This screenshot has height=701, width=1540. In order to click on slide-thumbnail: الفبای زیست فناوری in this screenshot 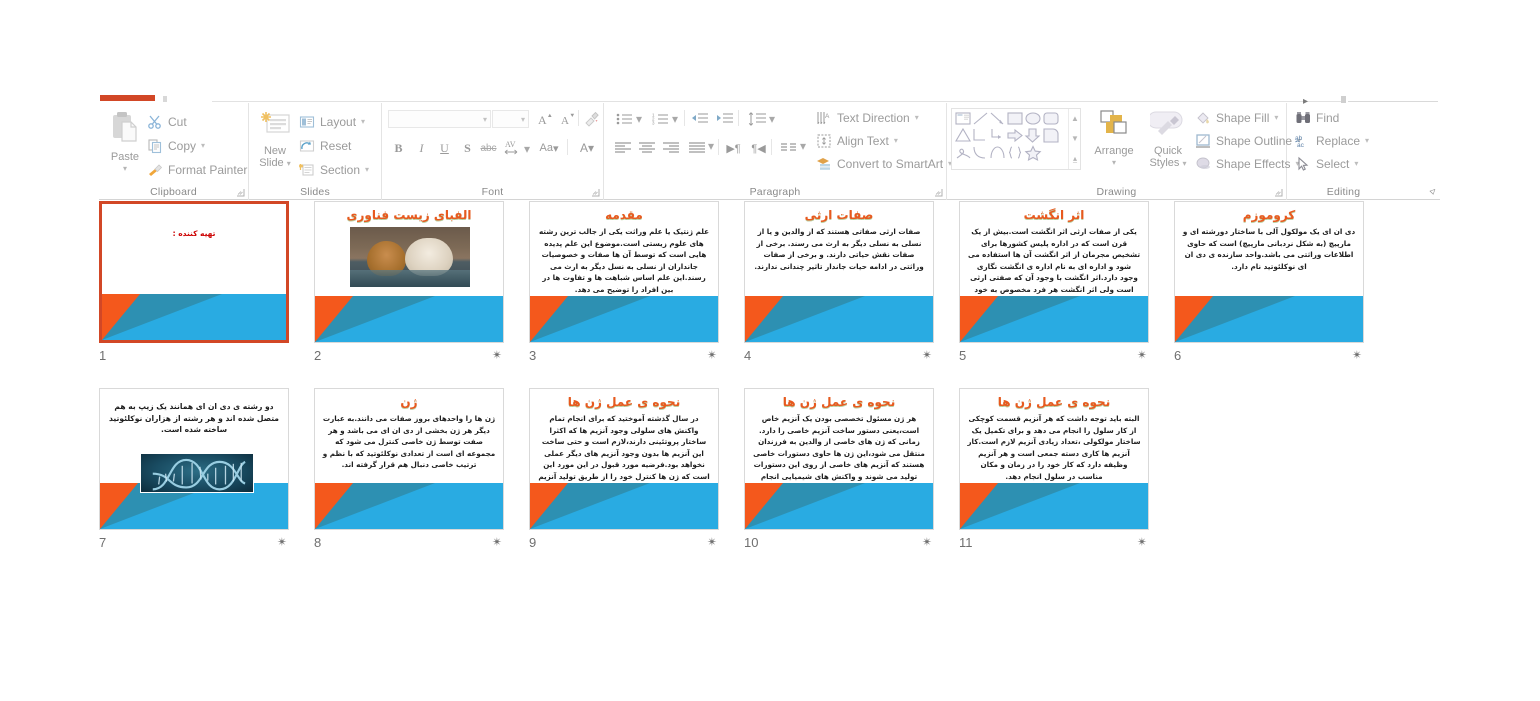, I will do `click(409, 272)`.